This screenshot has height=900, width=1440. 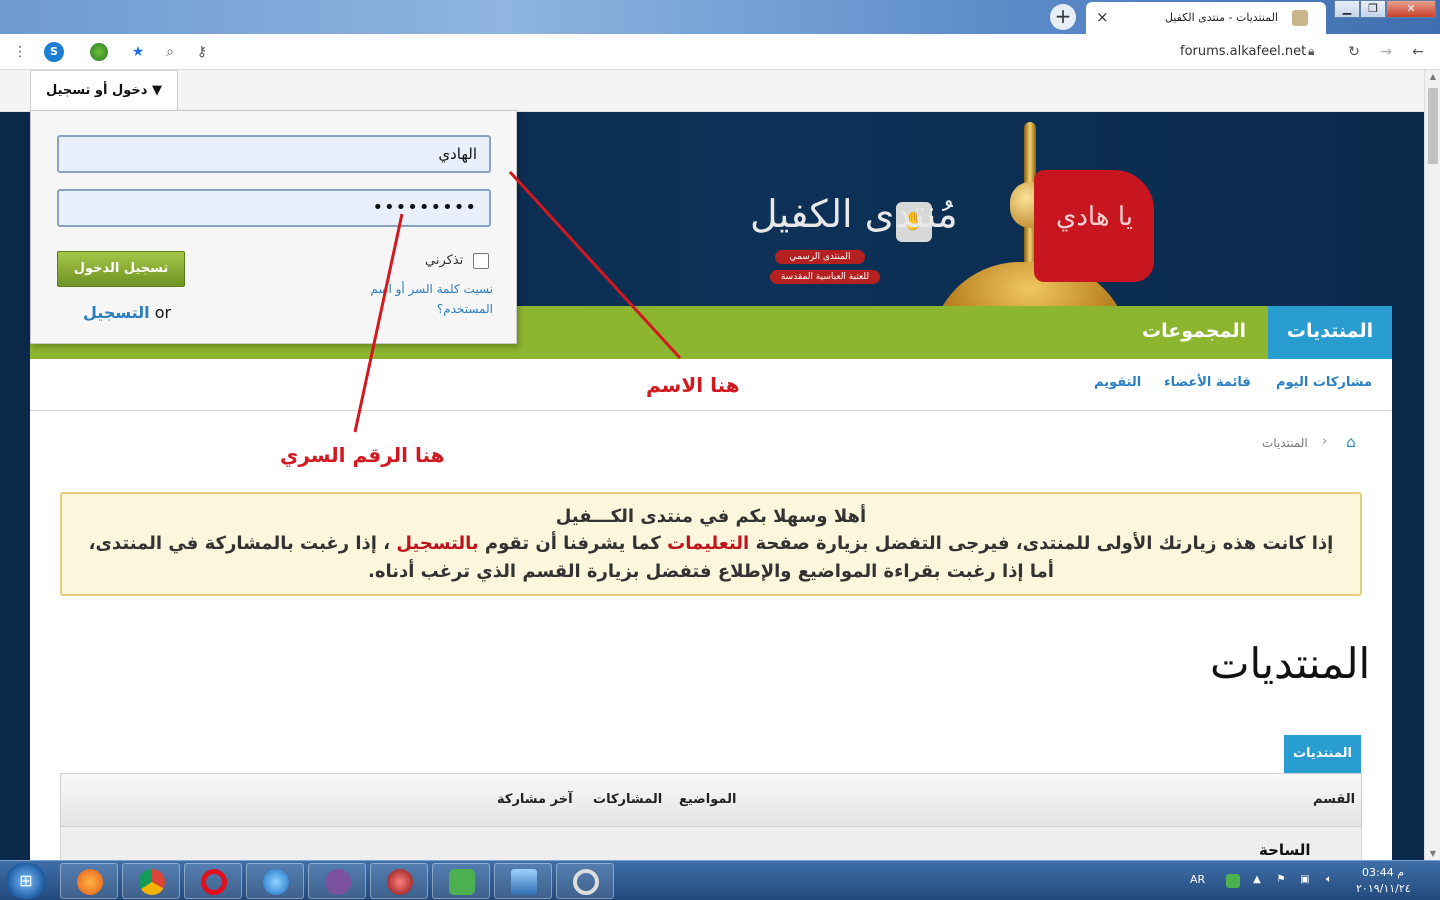 I want to click on search-tool-icon, so click(x=586, y=882).